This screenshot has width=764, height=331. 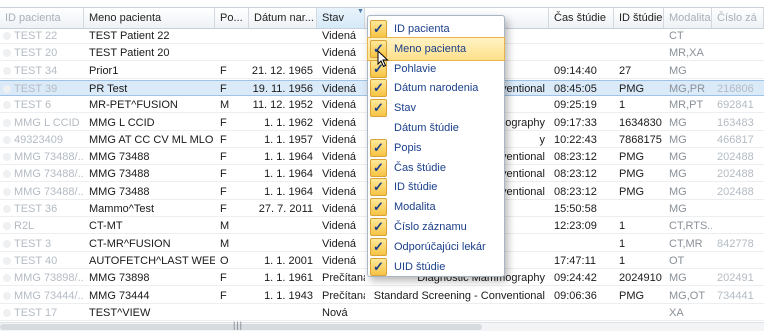 I want to click on col-header-record-number: Číslo zá, so click(x=738, y=18).